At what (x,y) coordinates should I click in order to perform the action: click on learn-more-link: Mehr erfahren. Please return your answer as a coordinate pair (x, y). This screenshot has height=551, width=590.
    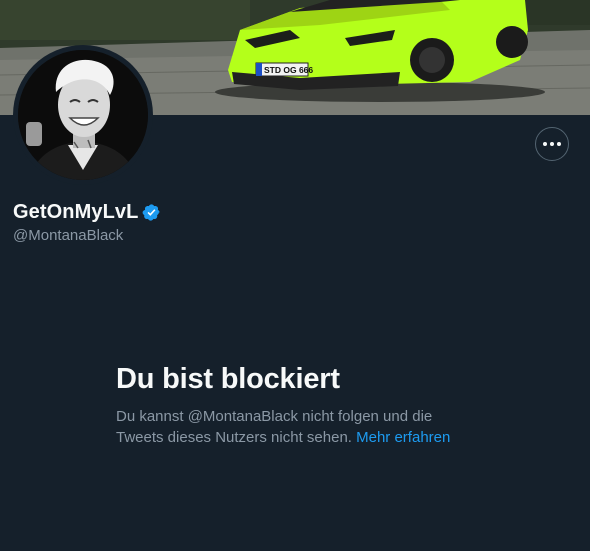
    Looking at the image, I should click on (403, 437).